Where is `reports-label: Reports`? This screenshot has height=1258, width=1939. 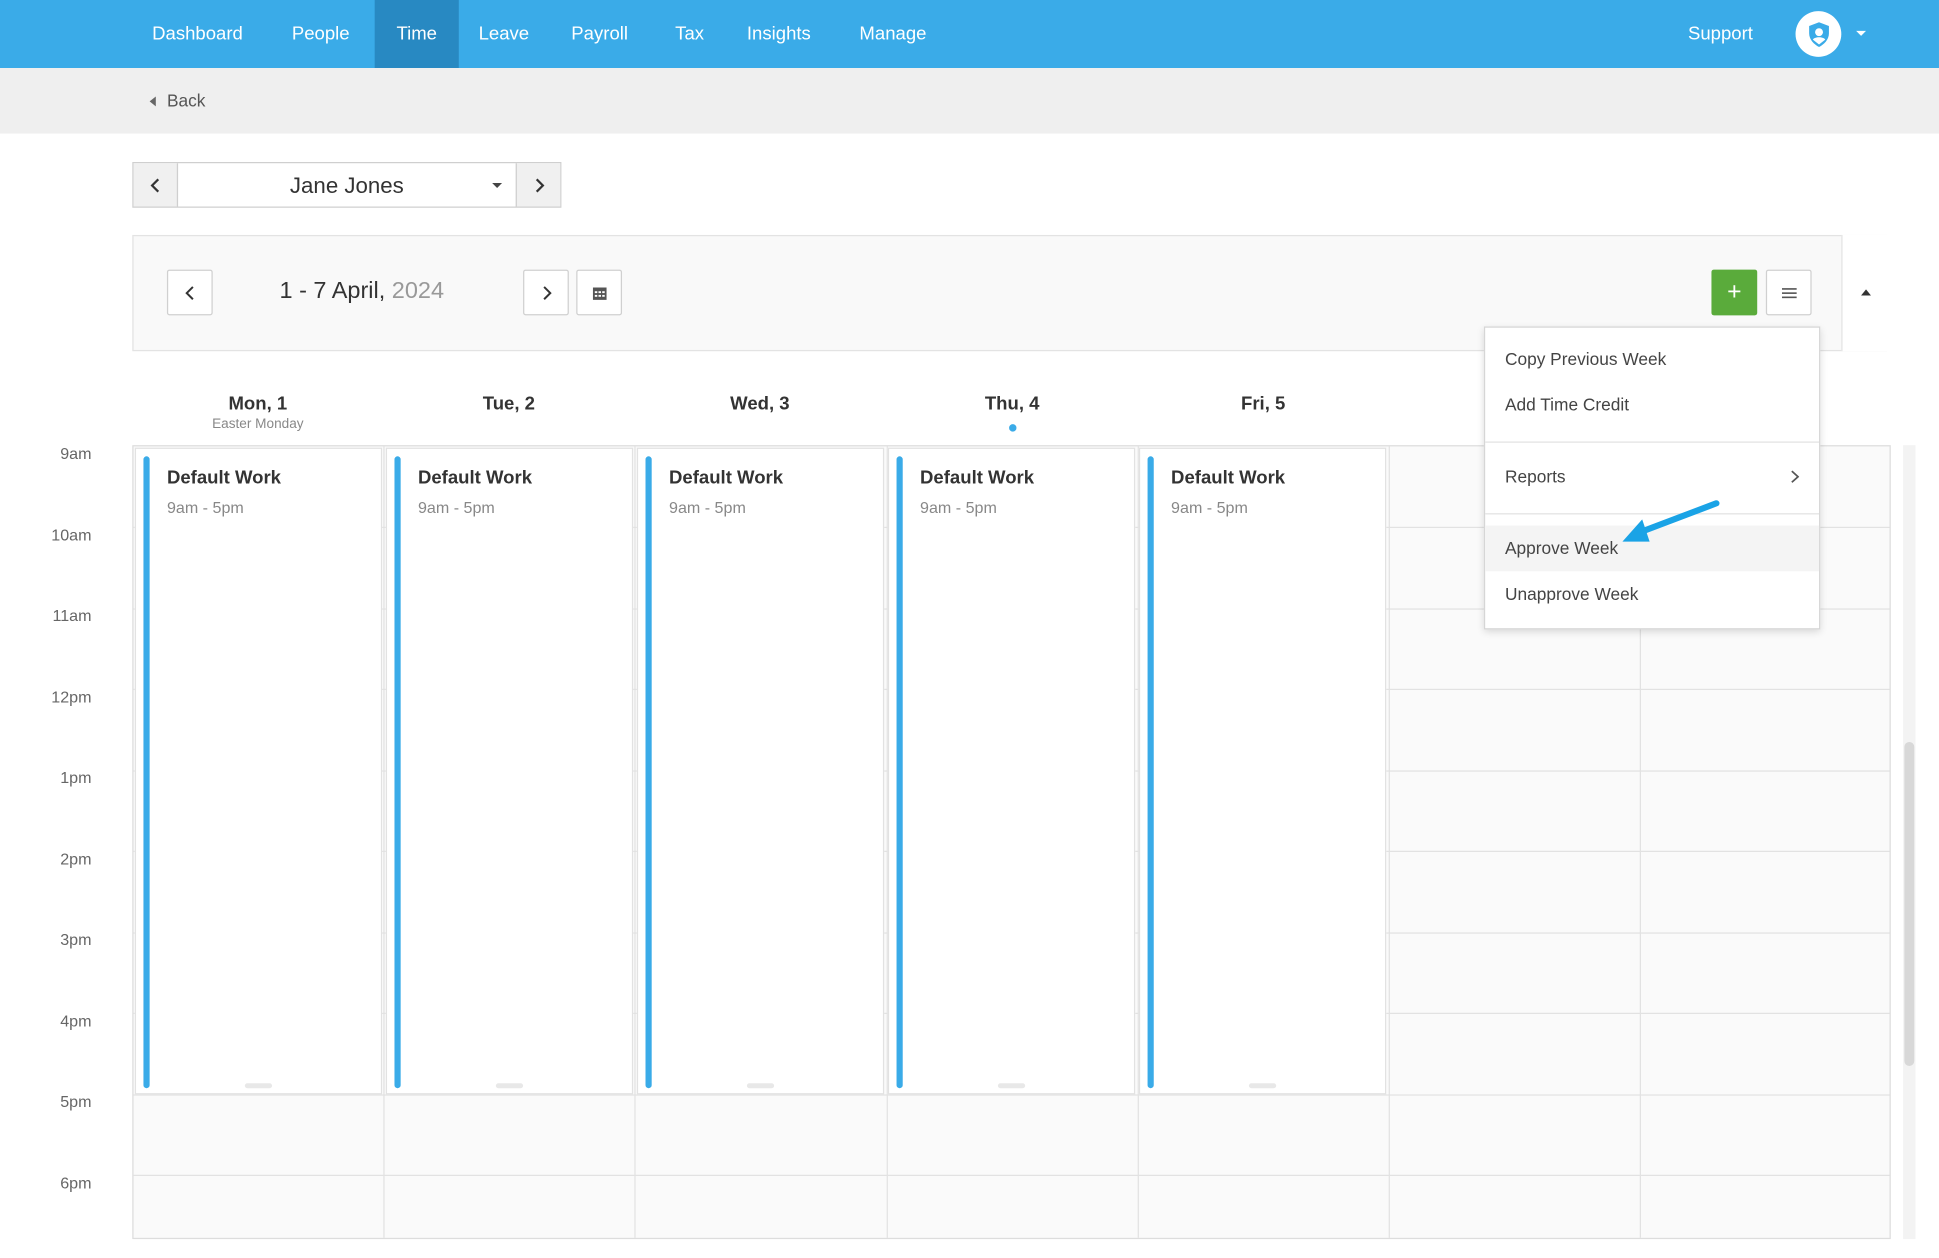 reports-label: Reports is located at coordinates (1535, 476).